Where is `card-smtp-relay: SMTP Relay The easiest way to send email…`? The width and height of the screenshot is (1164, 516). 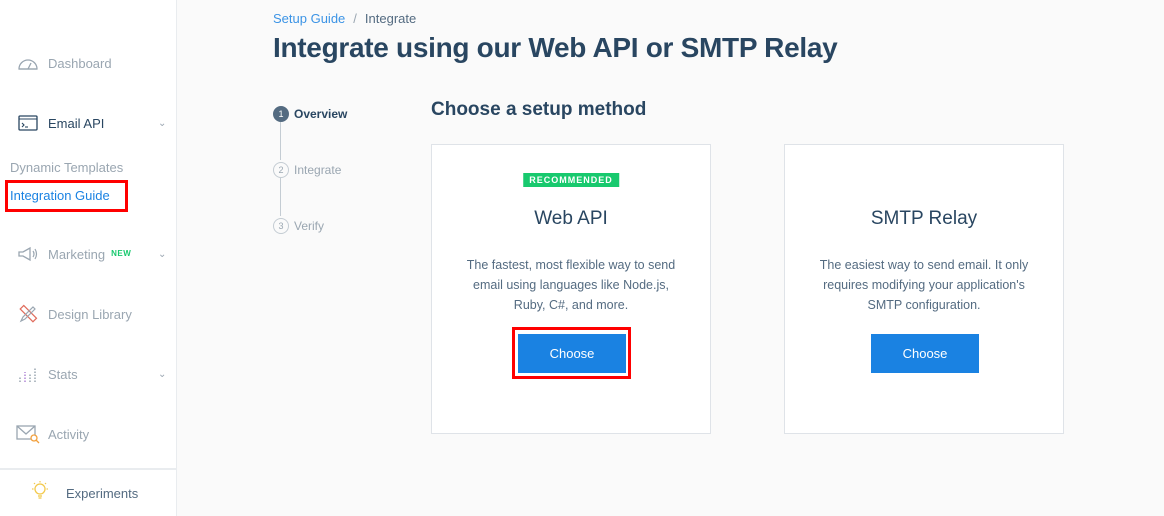
card-smtp-relay: SMTP Relay The easiest way to send email… is located at coordinates (924, 289).